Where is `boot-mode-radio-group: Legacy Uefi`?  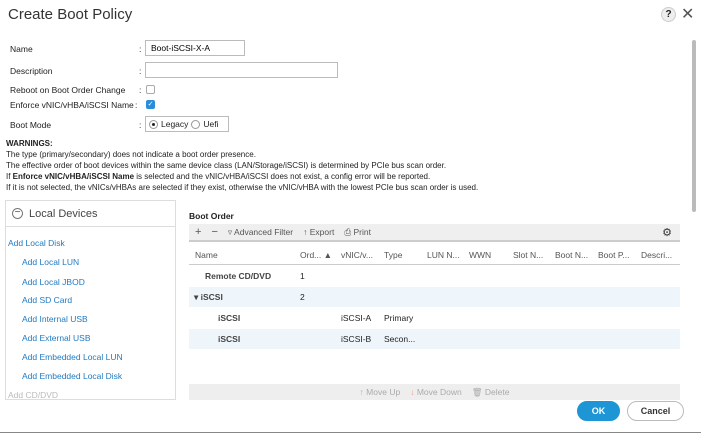 boot-mode-radio-group: Legacy Uefi is located at coordinates (187, 124).